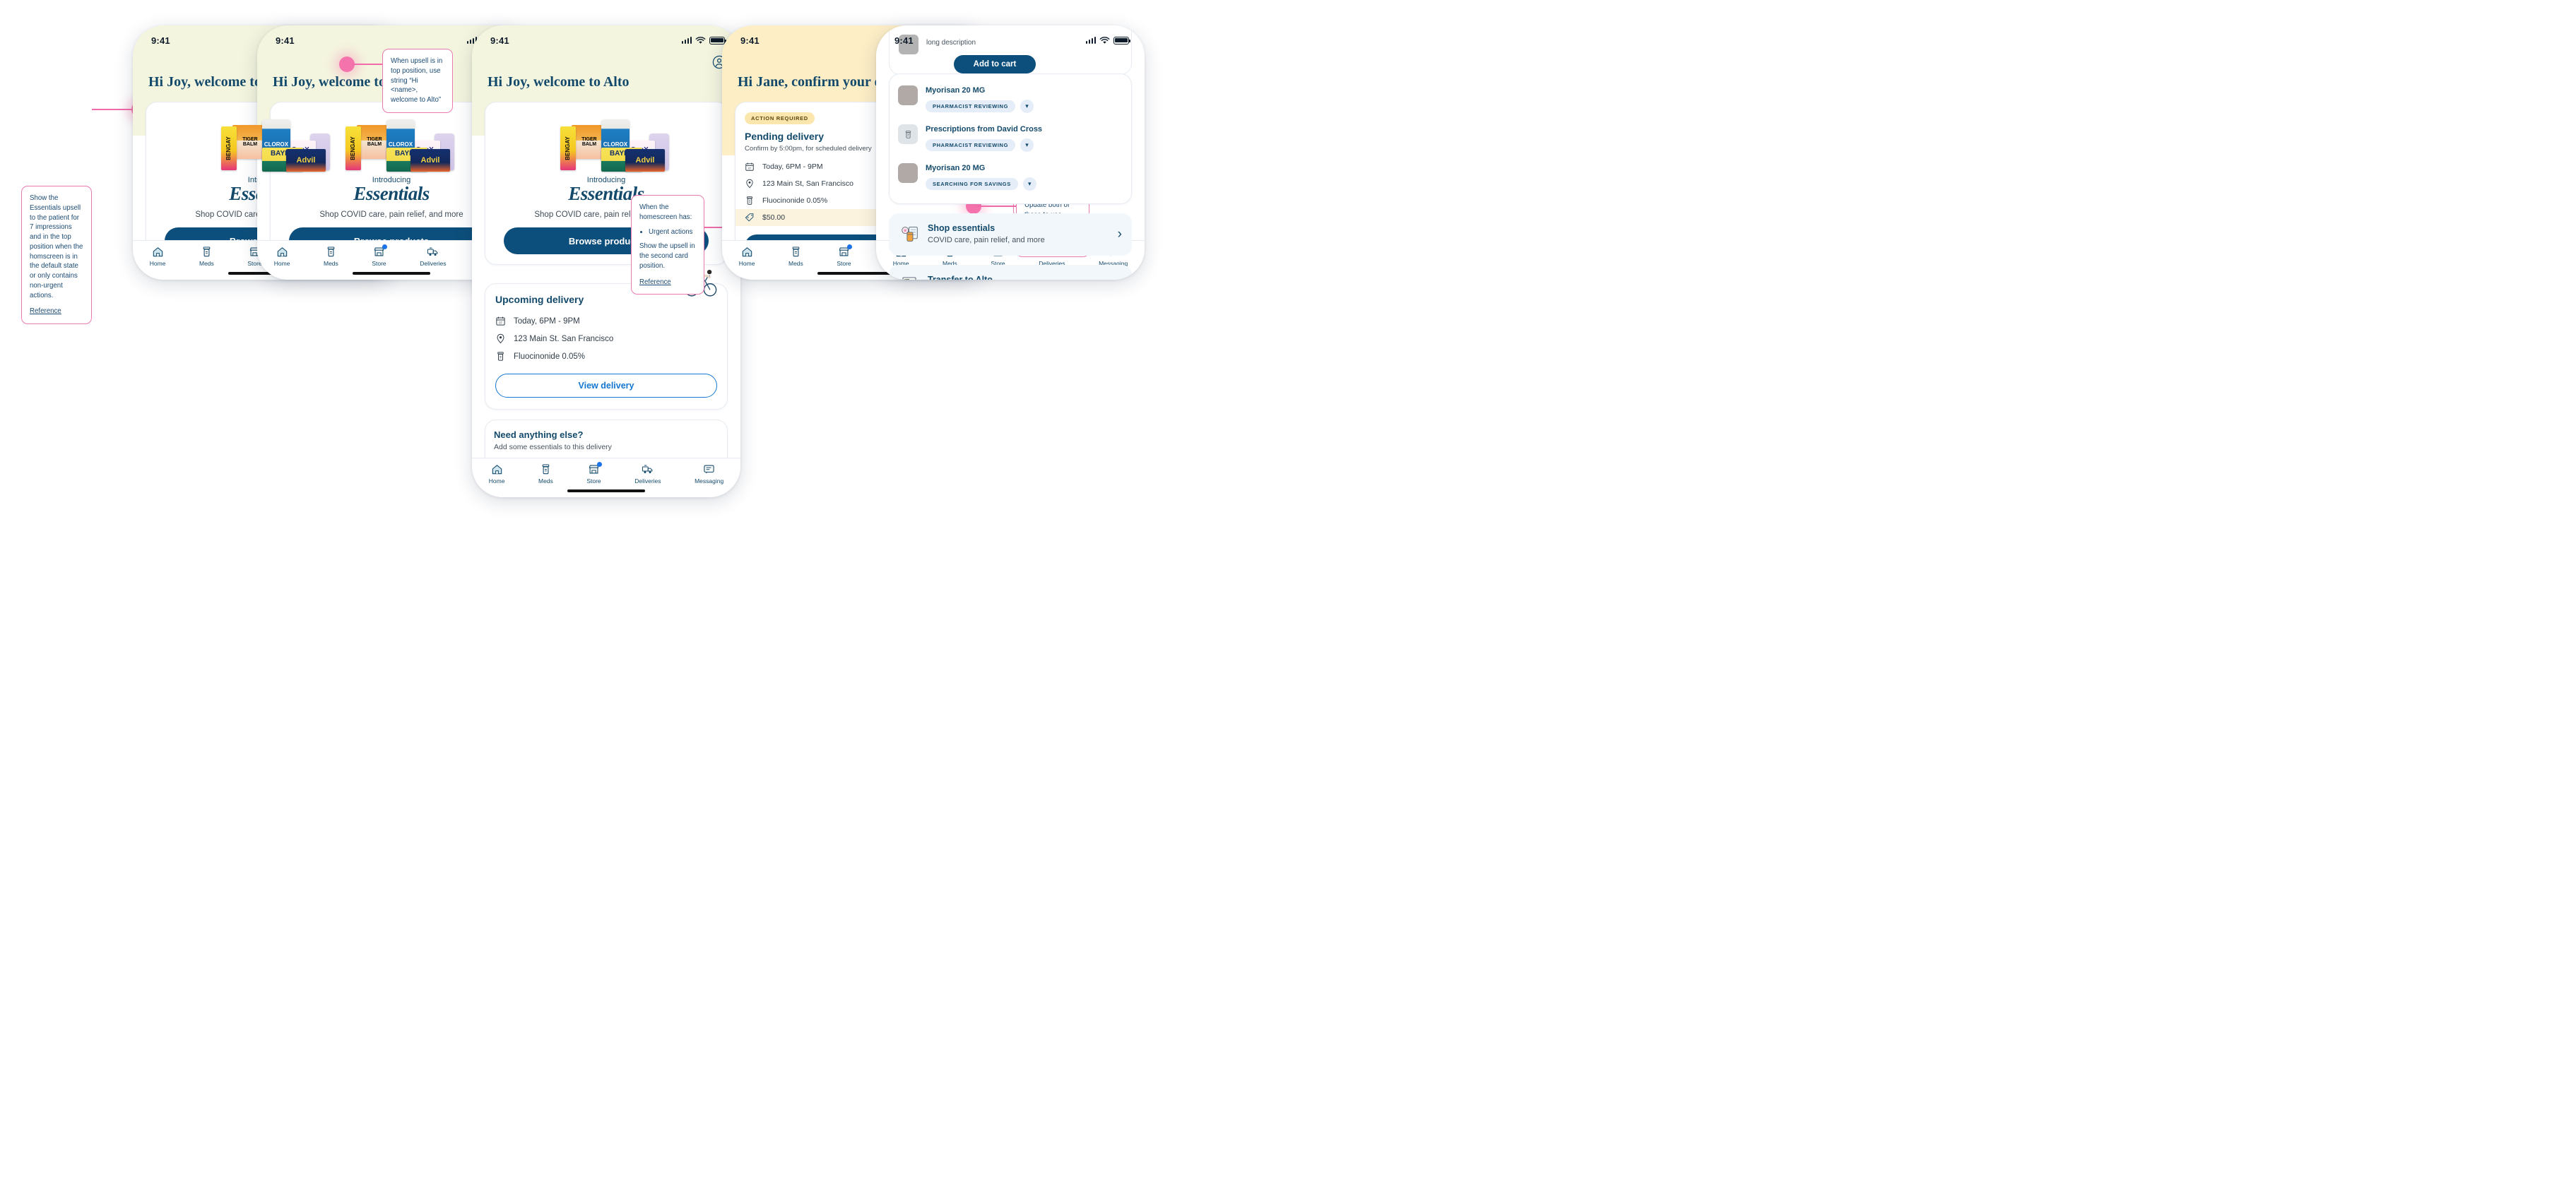  I want to click on annotation-3-reference-link: Reference, so click(655, 282).